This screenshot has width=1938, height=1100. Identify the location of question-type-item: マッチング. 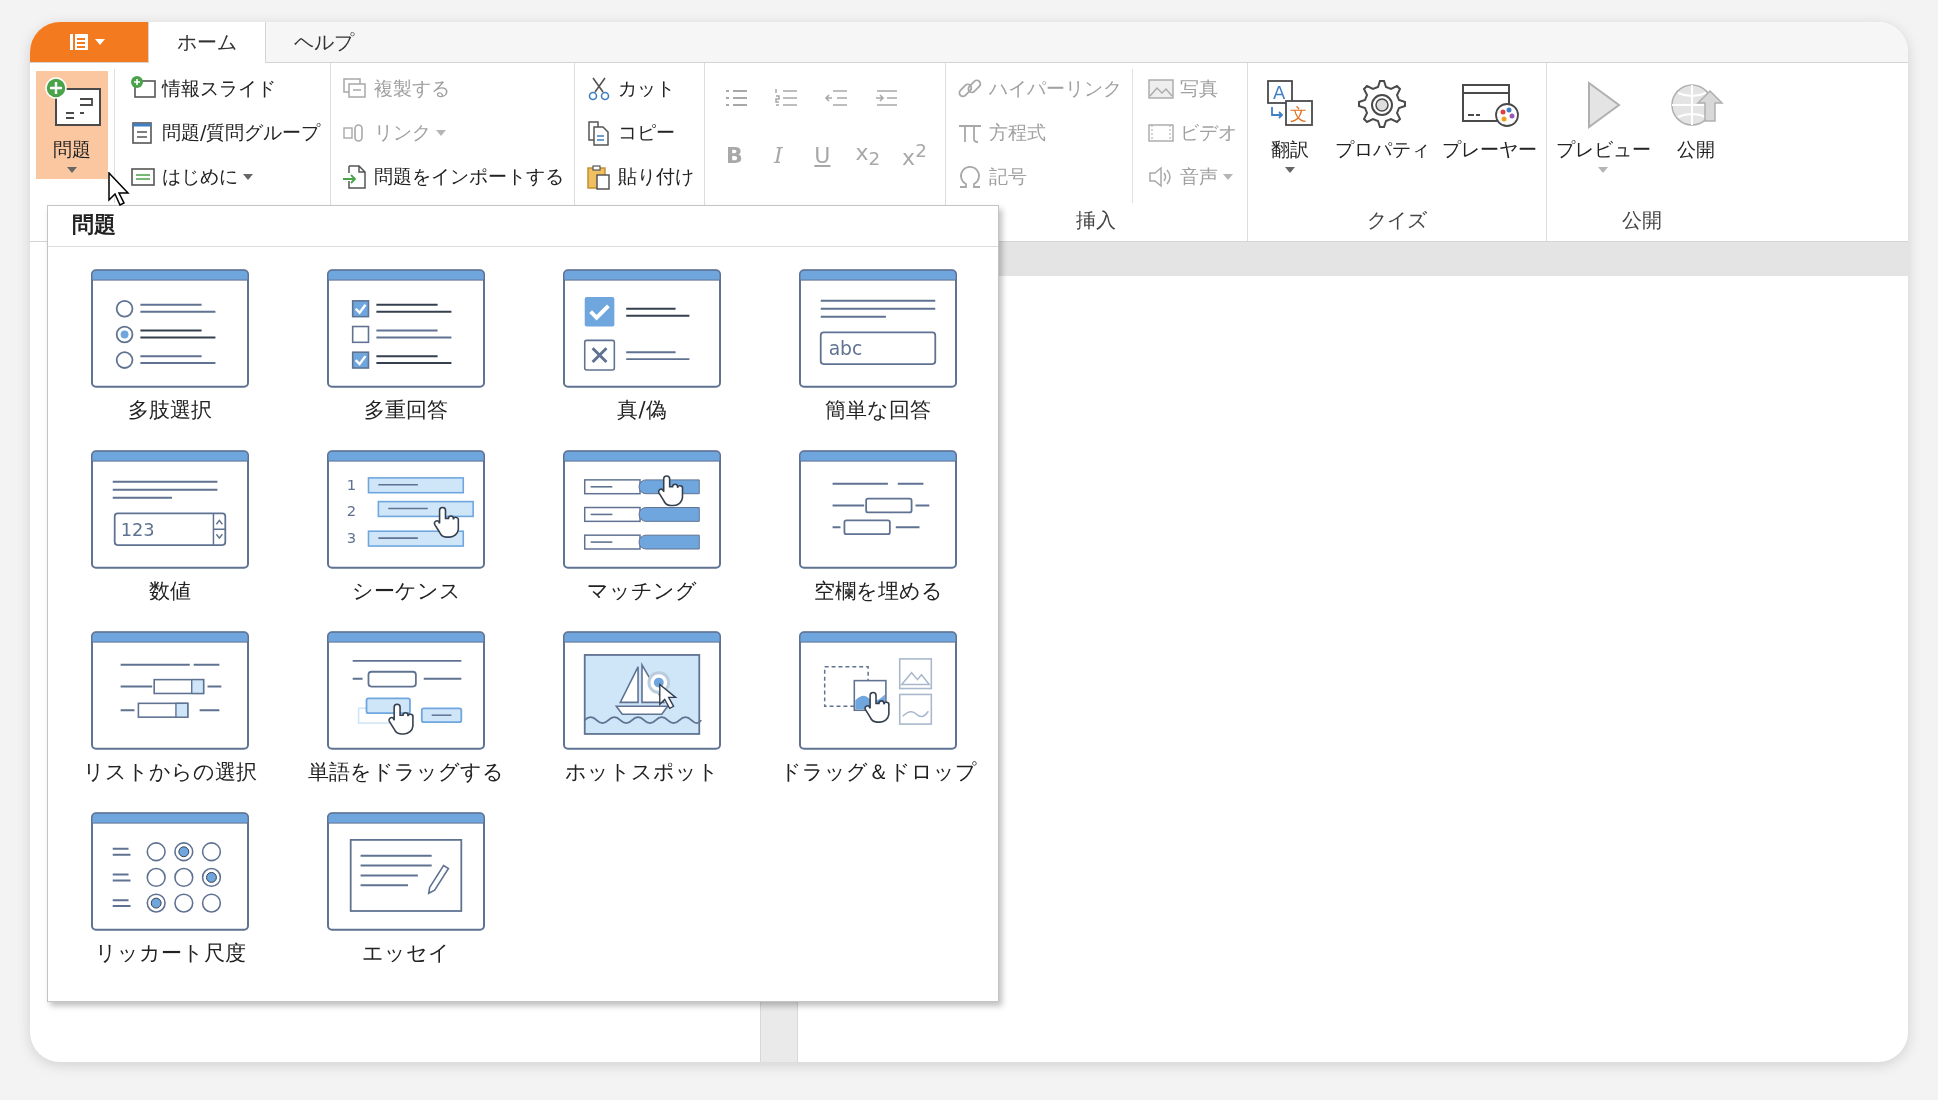
(642, 527).